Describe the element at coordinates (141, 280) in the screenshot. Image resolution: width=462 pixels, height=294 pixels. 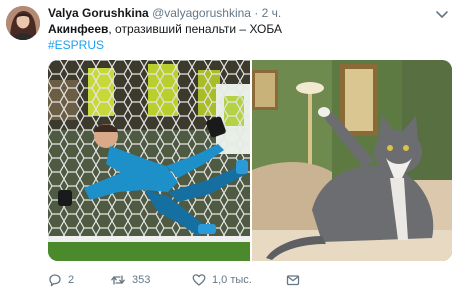
I see `retweet-count: 353` at that location.